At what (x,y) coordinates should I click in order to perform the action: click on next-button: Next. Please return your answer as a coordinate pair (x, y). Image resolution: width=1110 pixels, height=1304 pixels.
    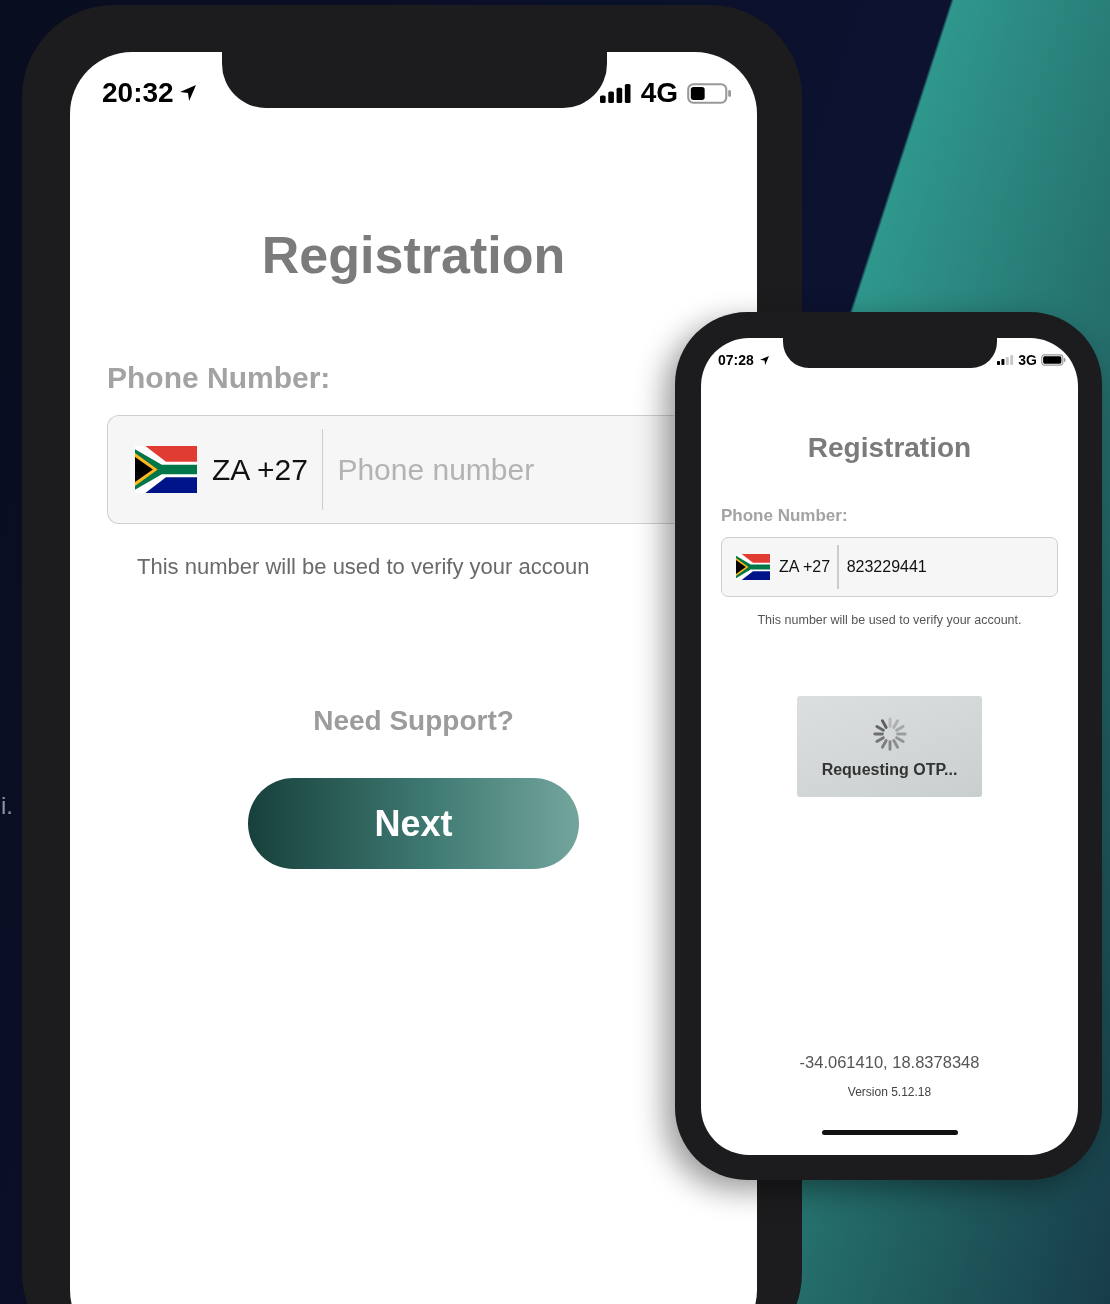
    Looking at the image, I should click on (413, 823).